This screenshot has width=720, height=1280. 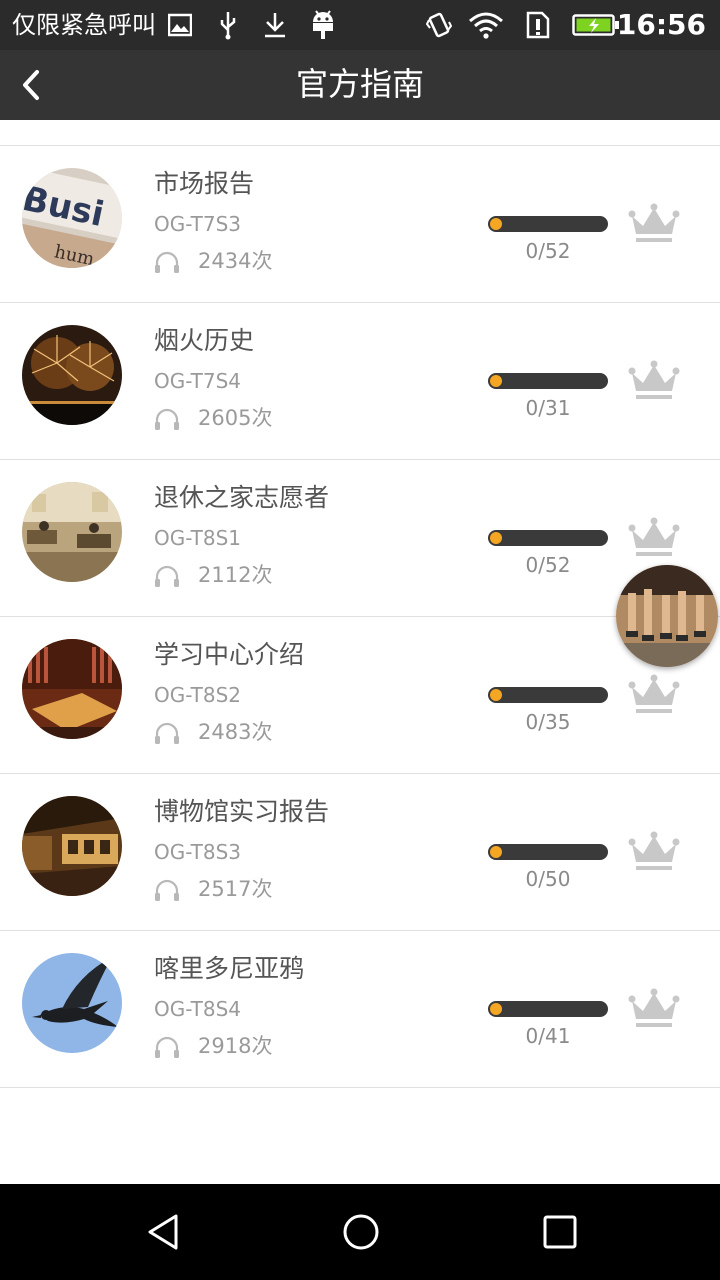 I want to click on android-icon, so click(x=323, y=24).